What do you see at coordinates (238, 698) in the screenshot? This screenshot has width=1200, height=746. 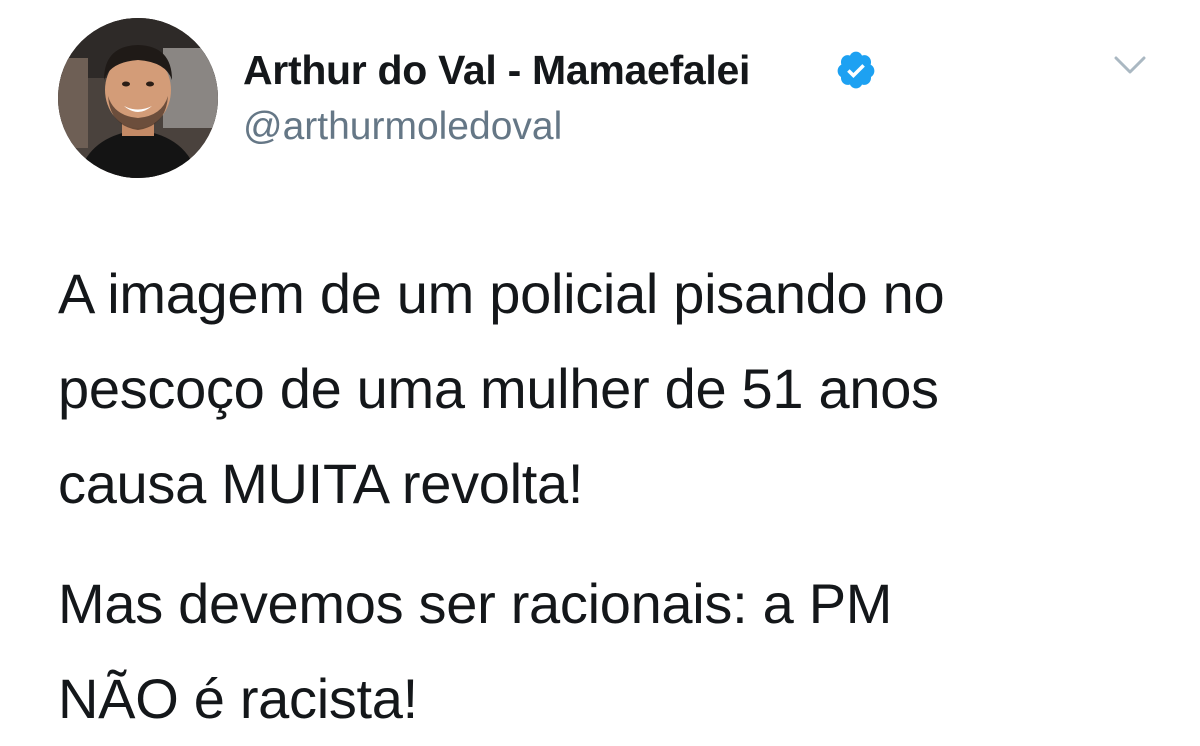 I see `tweet-text-line: NÃO é racista!` at bounding box center [238, 698].